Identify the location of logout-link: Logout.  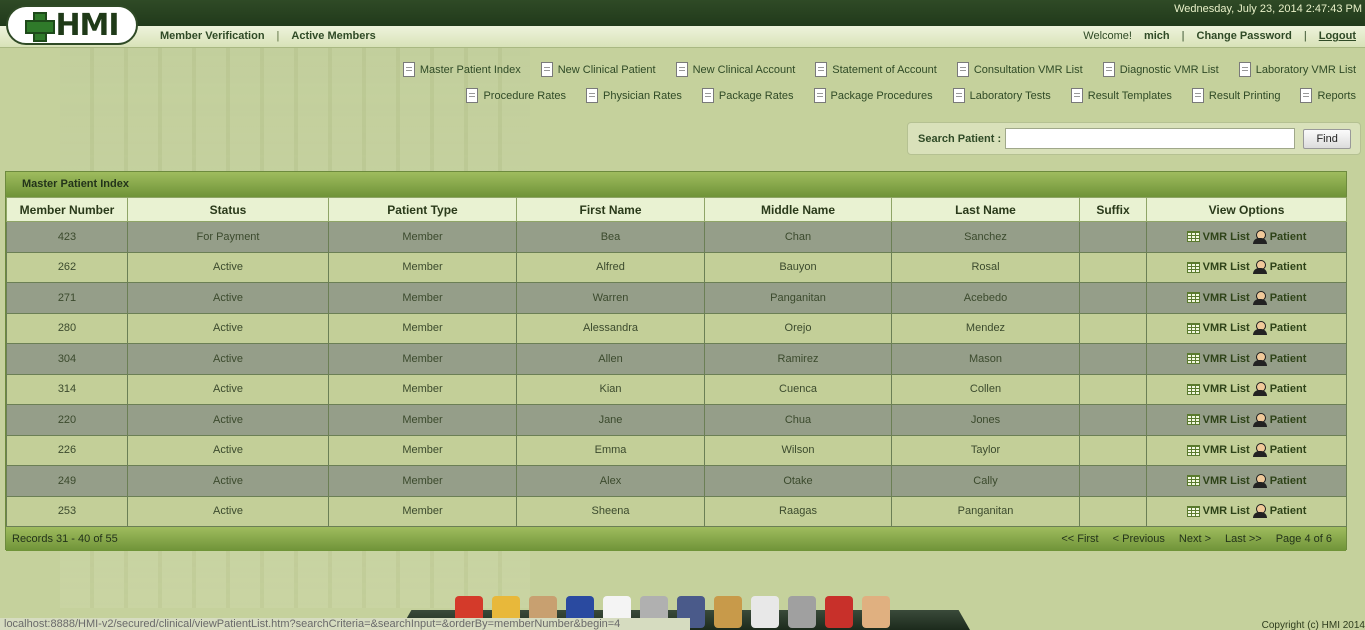
(1337, 36).